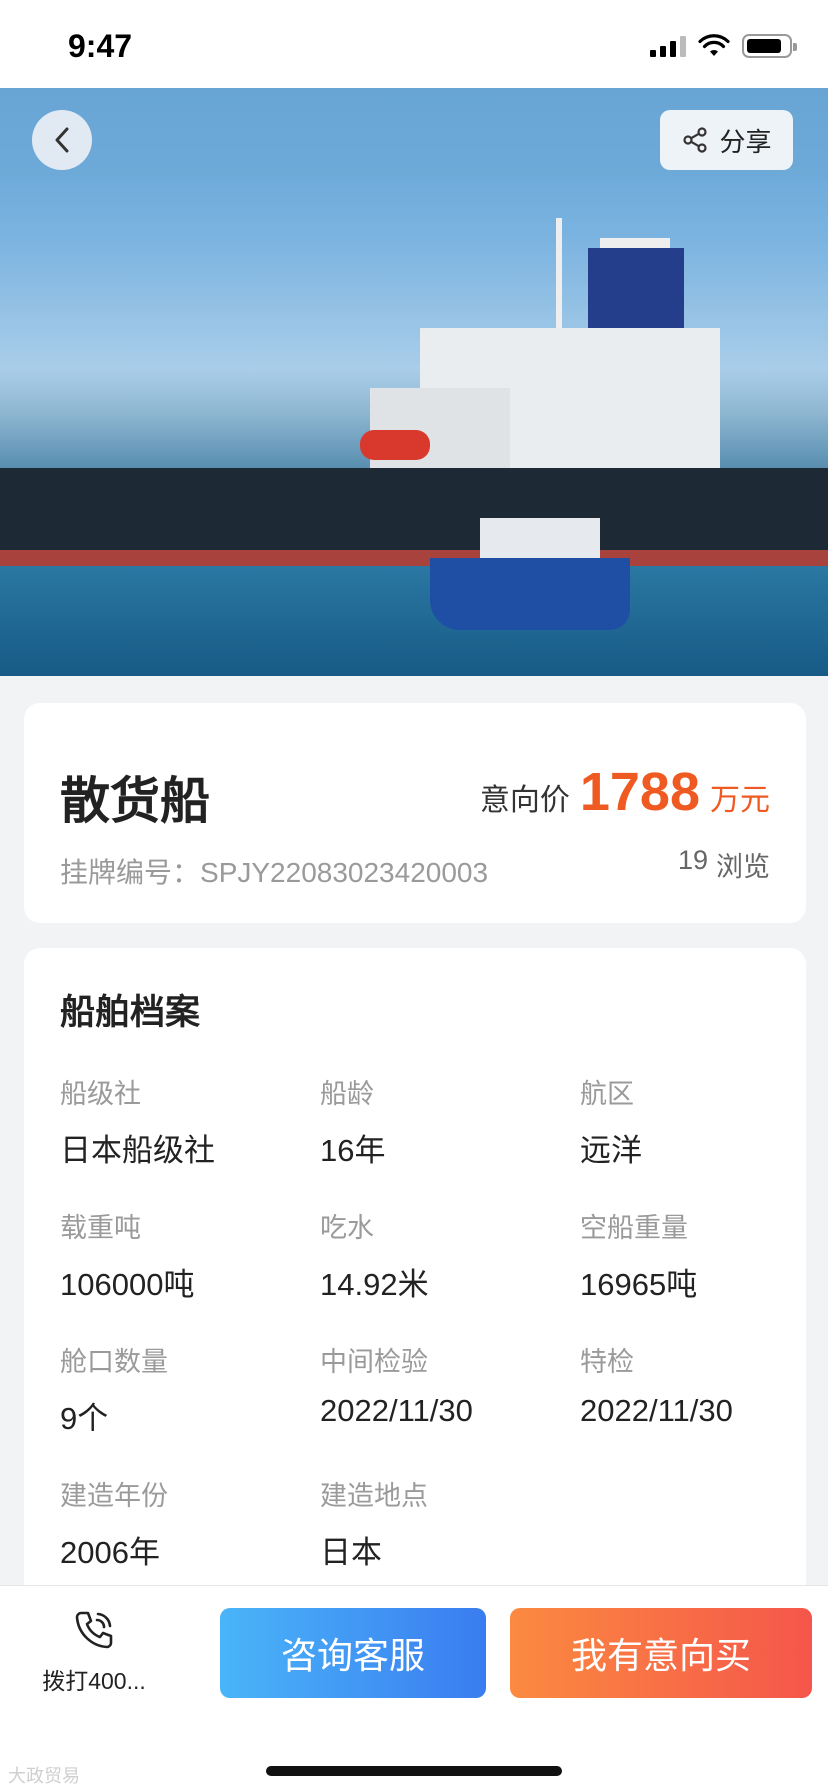 The width and height of the screenshot is (828, 1792). What do you see at coordinates (100, 1094) in the screenshot?
I see `field-label: 船级社` at bounding box center [100, 1094].